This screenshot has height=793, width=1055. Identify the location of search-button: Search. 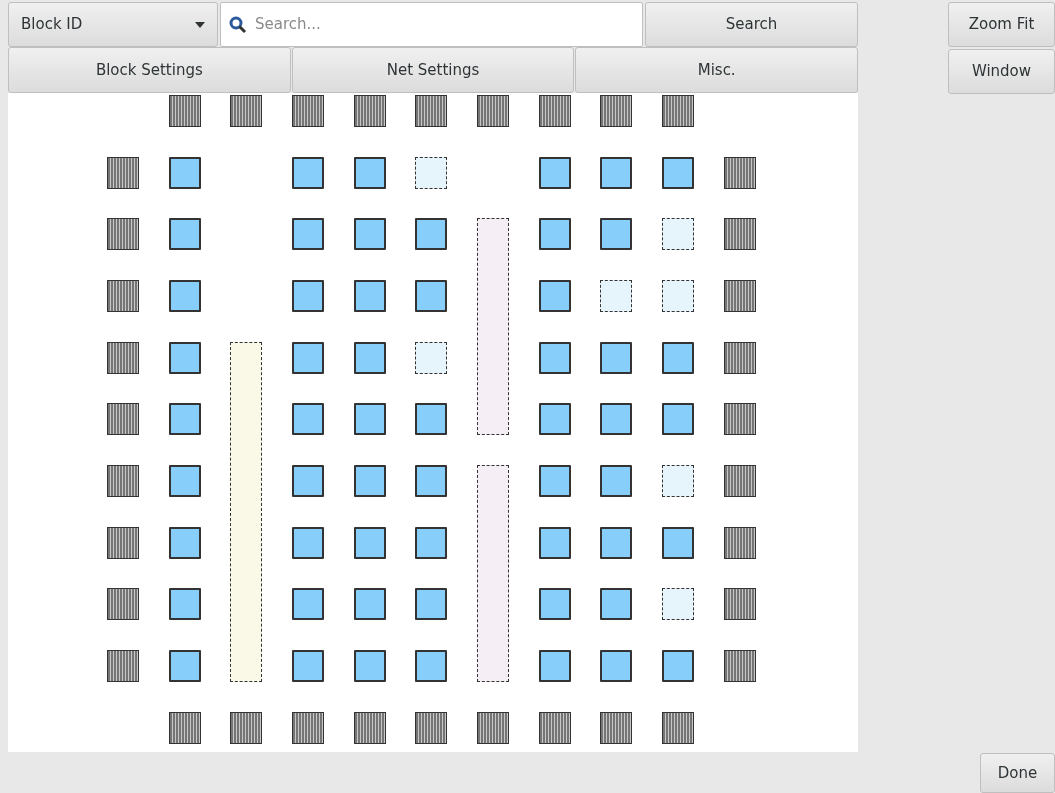
(751, 24).